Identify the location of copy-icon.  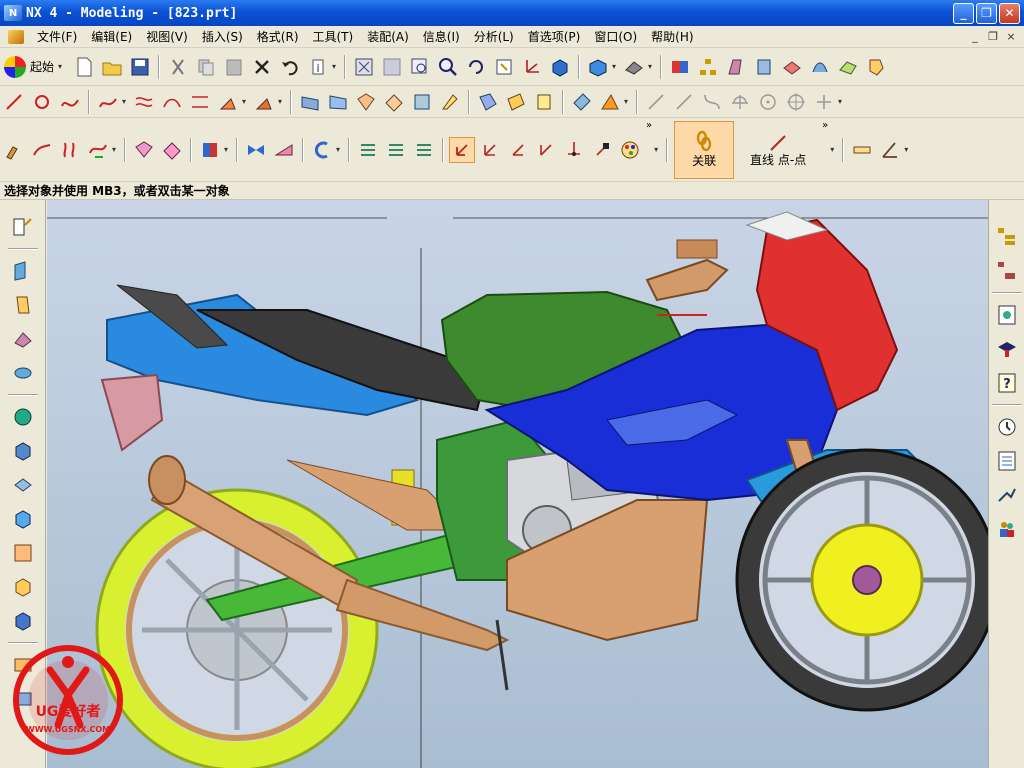
(206, 67).